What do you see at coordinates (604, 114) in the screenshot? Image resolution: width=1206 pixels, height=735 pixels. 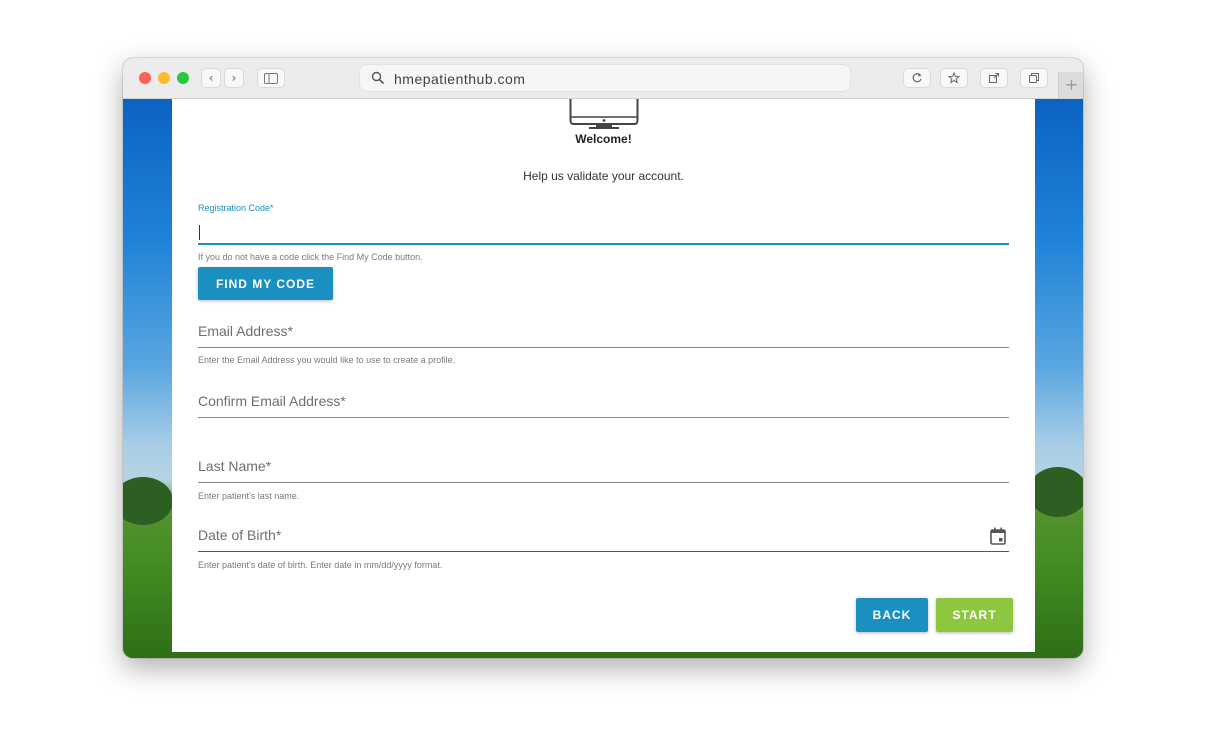 I see `monitor-icon` at bounding box center [604, 114].